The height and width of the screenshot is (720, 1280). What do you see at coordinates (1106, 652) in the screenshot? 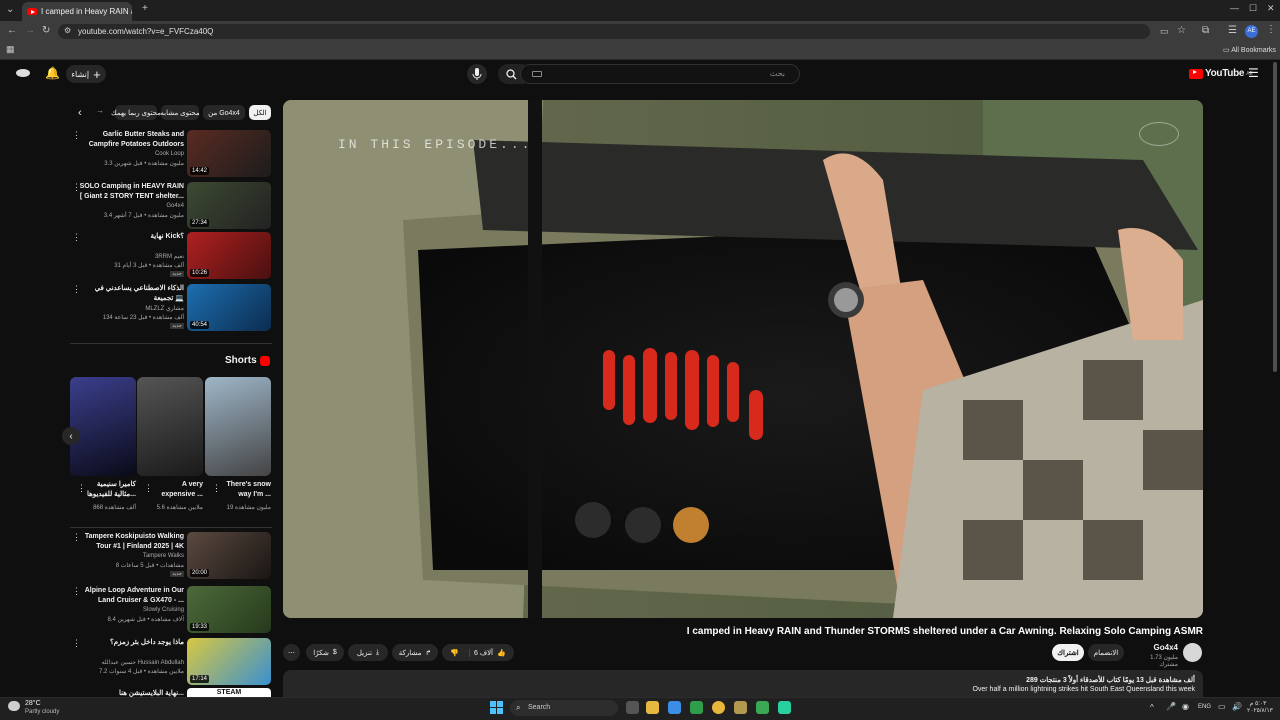
I see `join-button: الانضمام` at bounding box center [1106, 652].